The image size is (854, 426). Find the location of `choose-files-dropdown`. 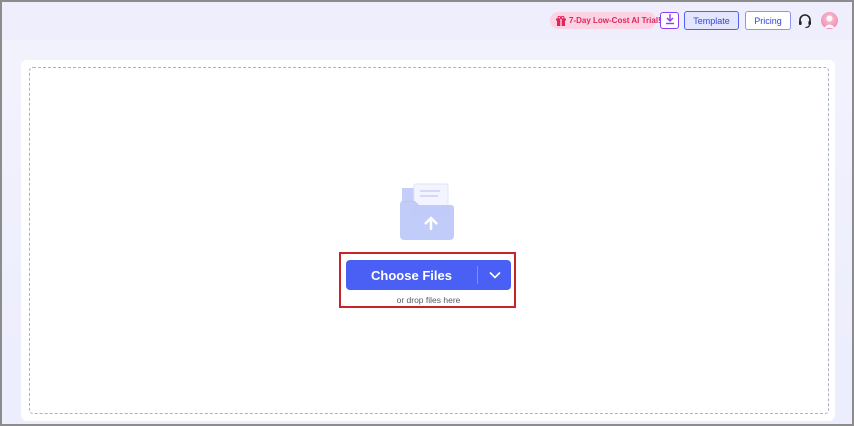

choose-files-dropdown is located at coordinates (494, 275).